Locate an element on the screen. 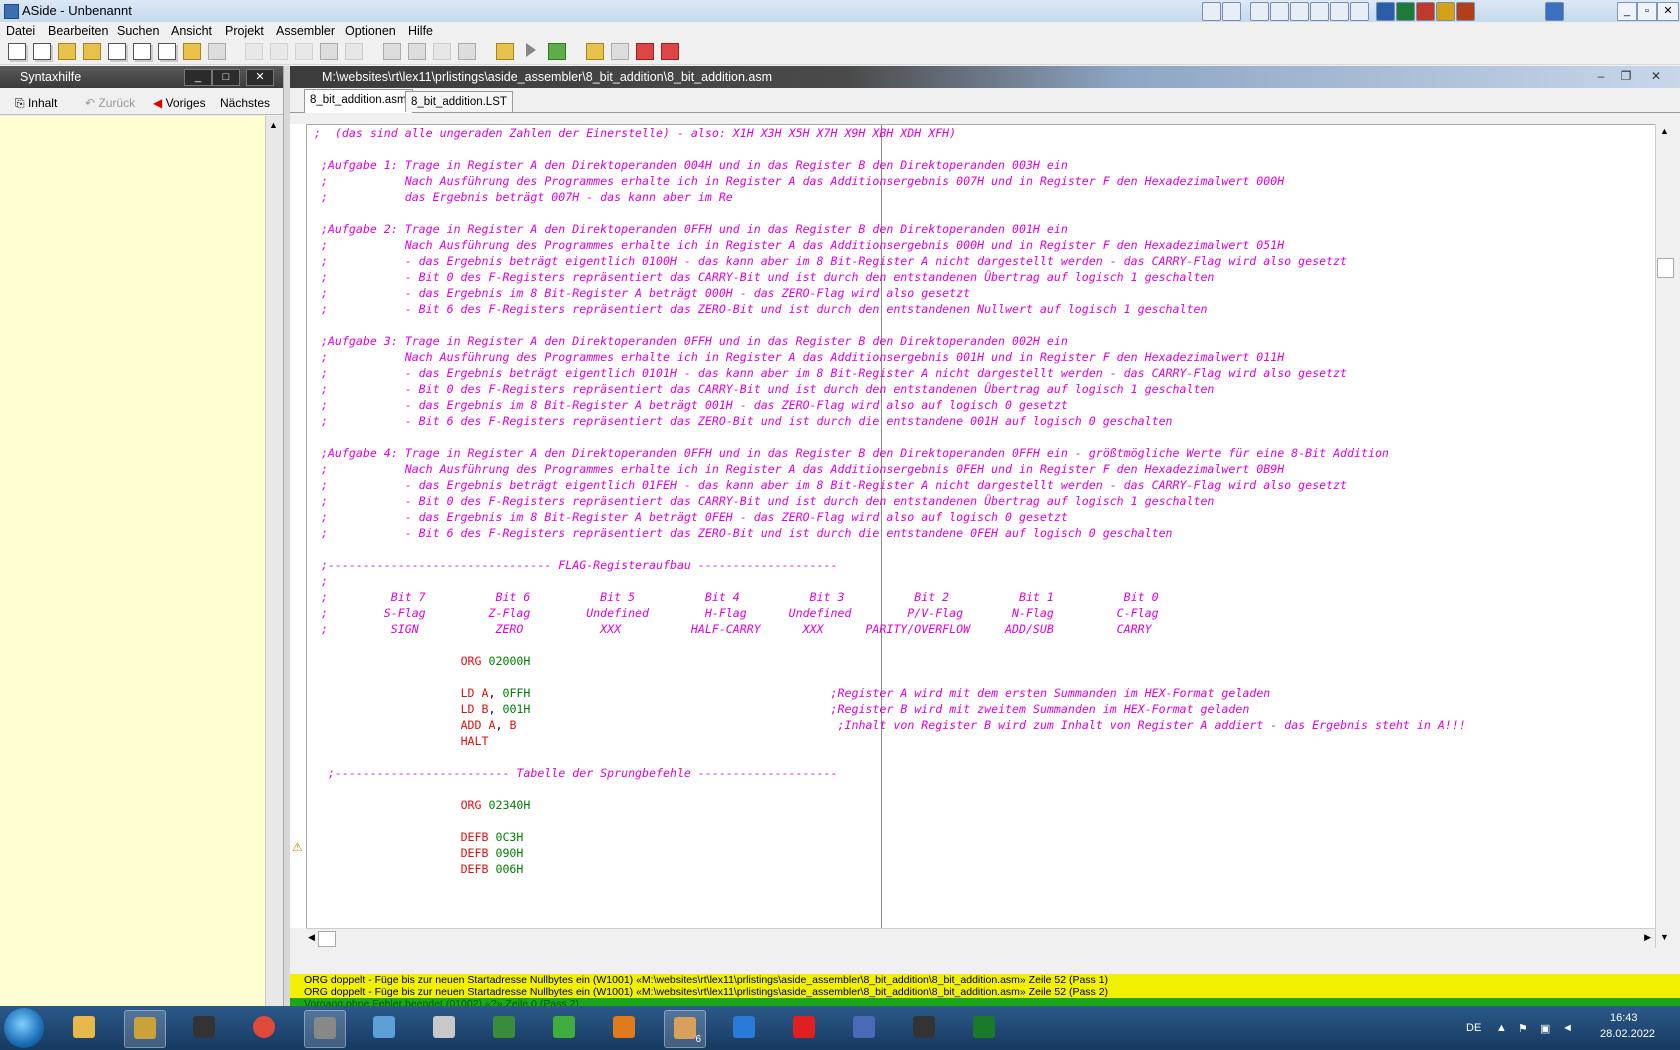 This screenshot has width=1680, height=1050. minimize-button: _ is located at coordinates (1627, 11).